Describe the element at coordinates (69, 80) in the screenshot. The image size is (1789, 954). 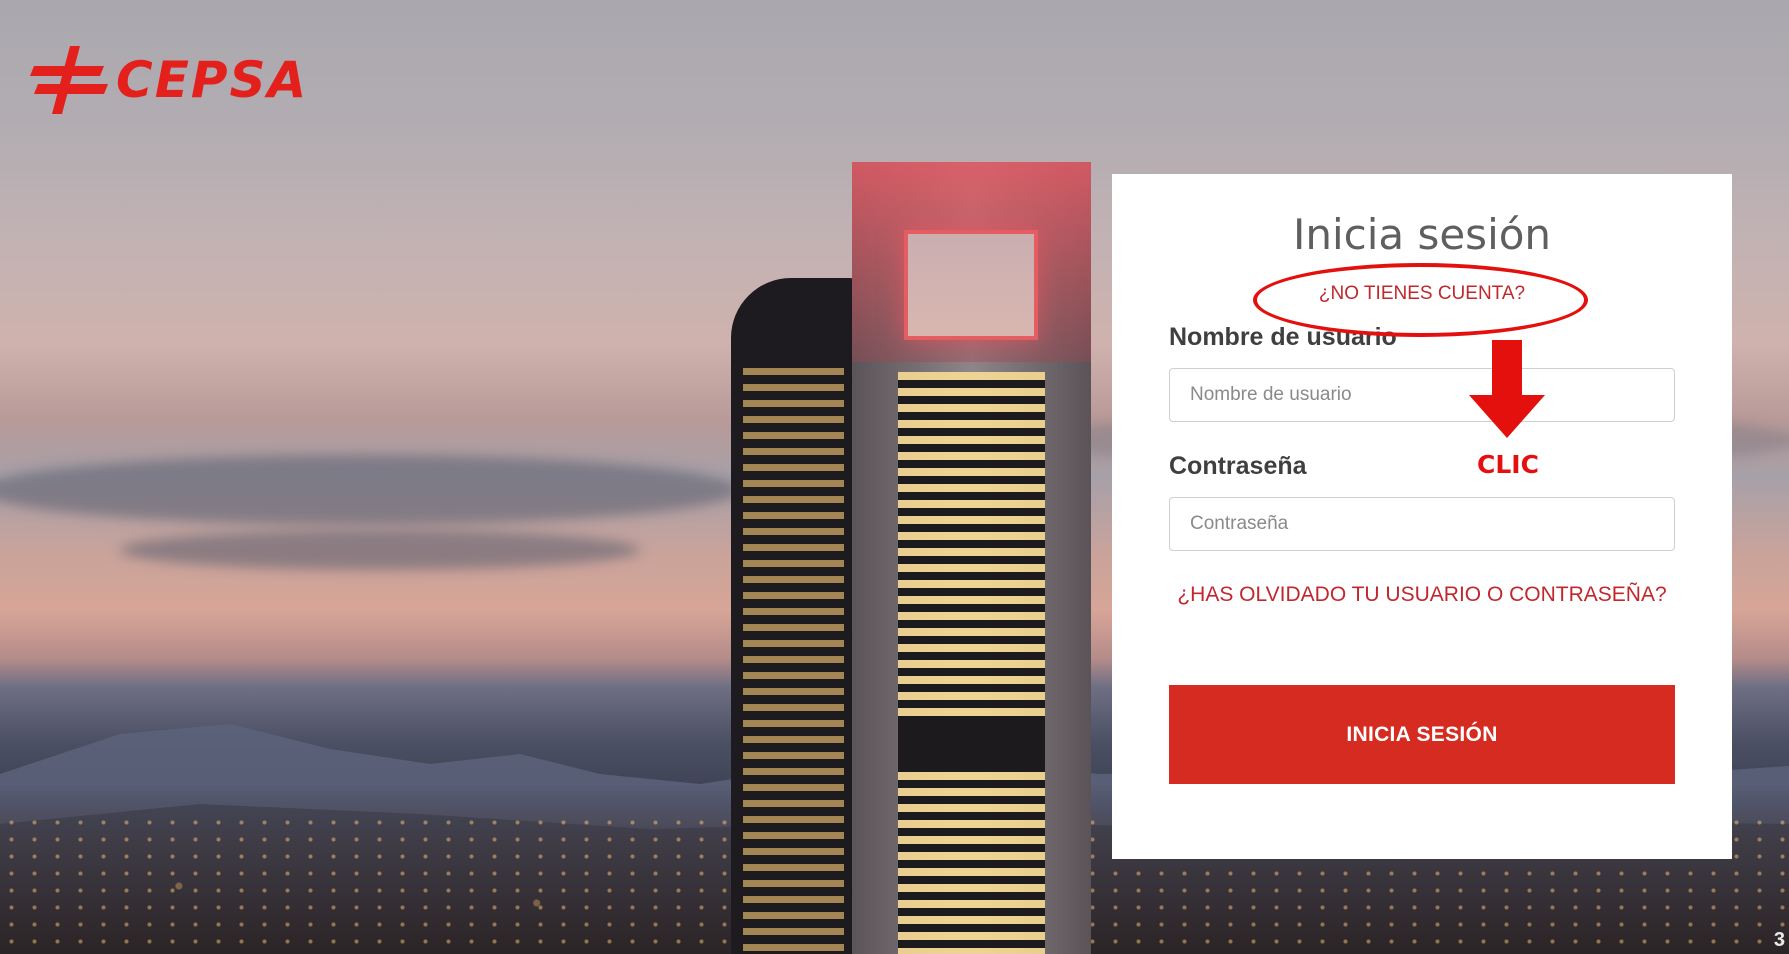
I see `cepsa-logo-icon` at that location.